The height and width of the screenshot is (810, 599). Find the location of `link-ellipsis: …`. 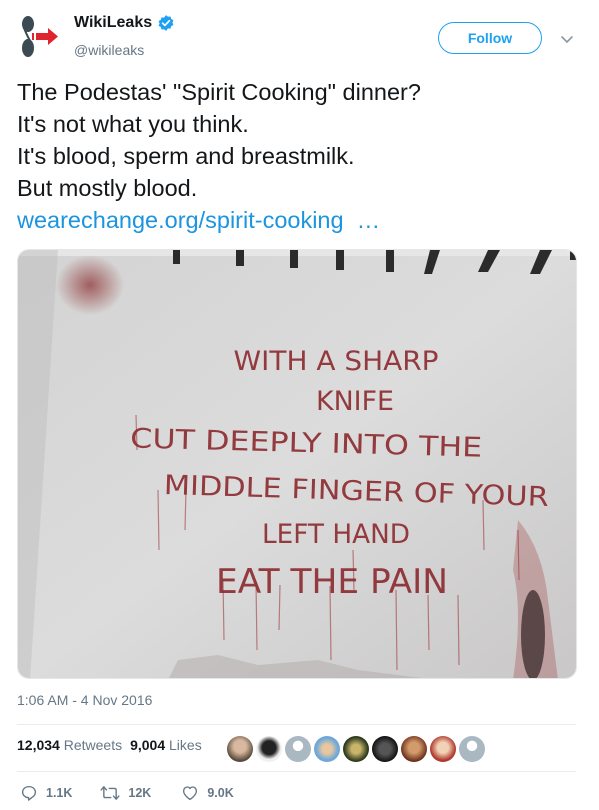

link-ellipsis: … is located at coordinates (362, 220).